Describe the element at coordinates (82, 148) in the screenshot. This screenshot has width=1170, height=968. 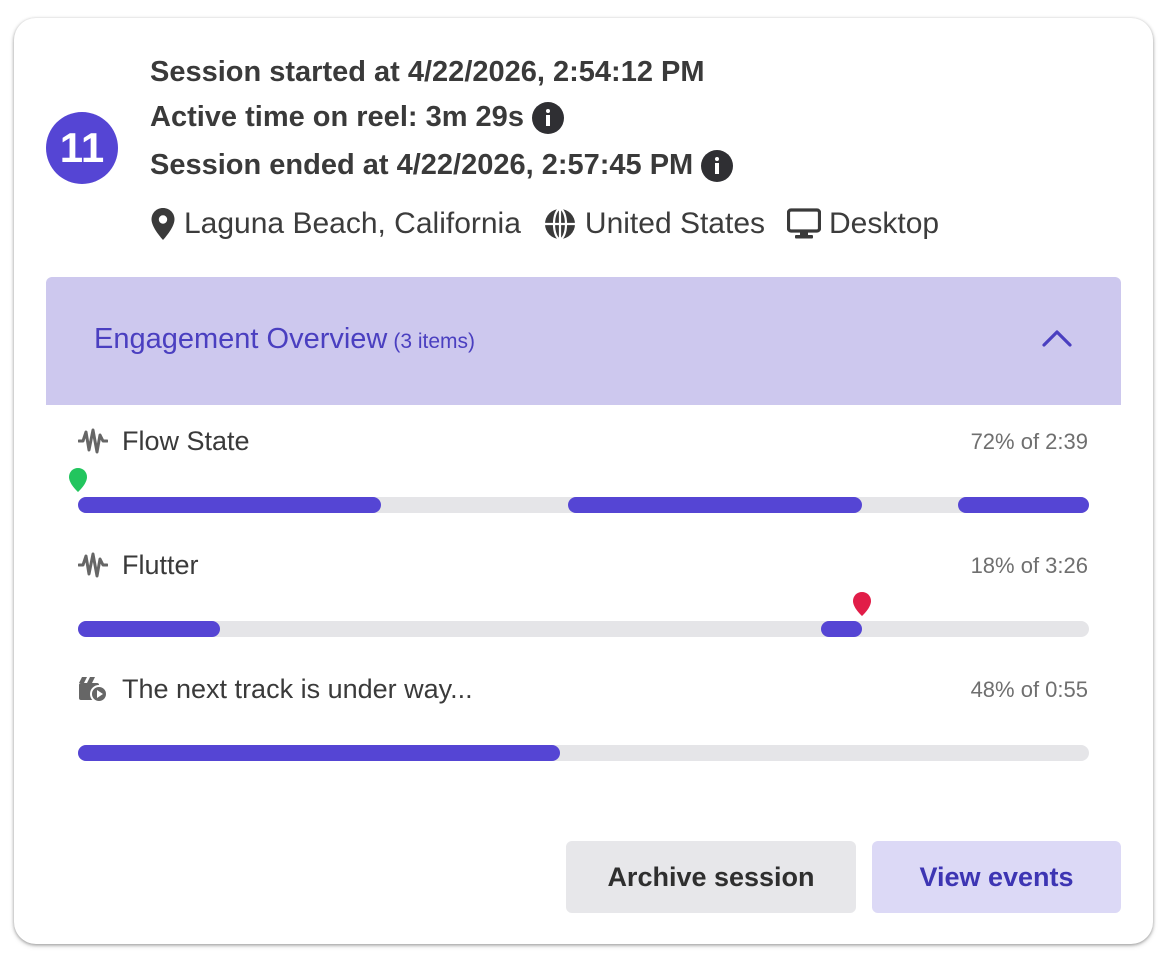
I see `session-number-badge: 11` at that location.